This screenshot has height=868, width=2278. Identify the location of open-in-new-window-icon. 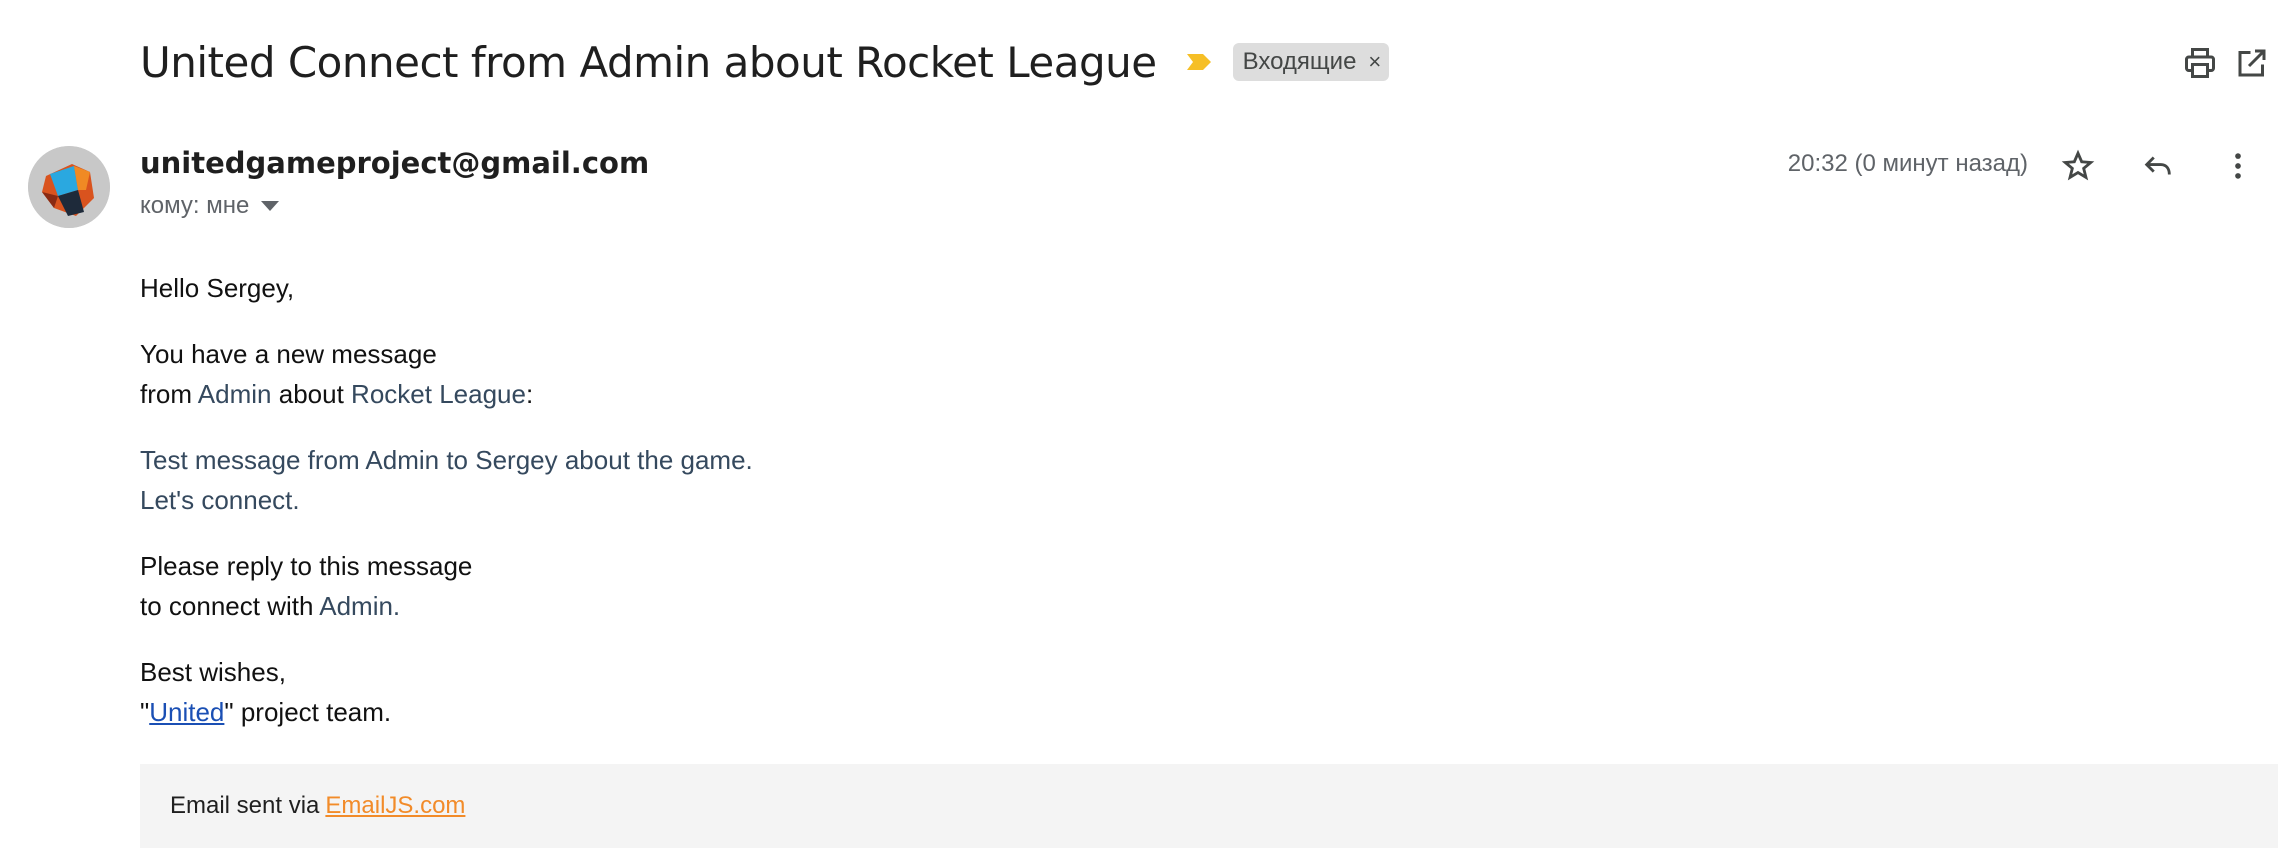
(2252, 63).